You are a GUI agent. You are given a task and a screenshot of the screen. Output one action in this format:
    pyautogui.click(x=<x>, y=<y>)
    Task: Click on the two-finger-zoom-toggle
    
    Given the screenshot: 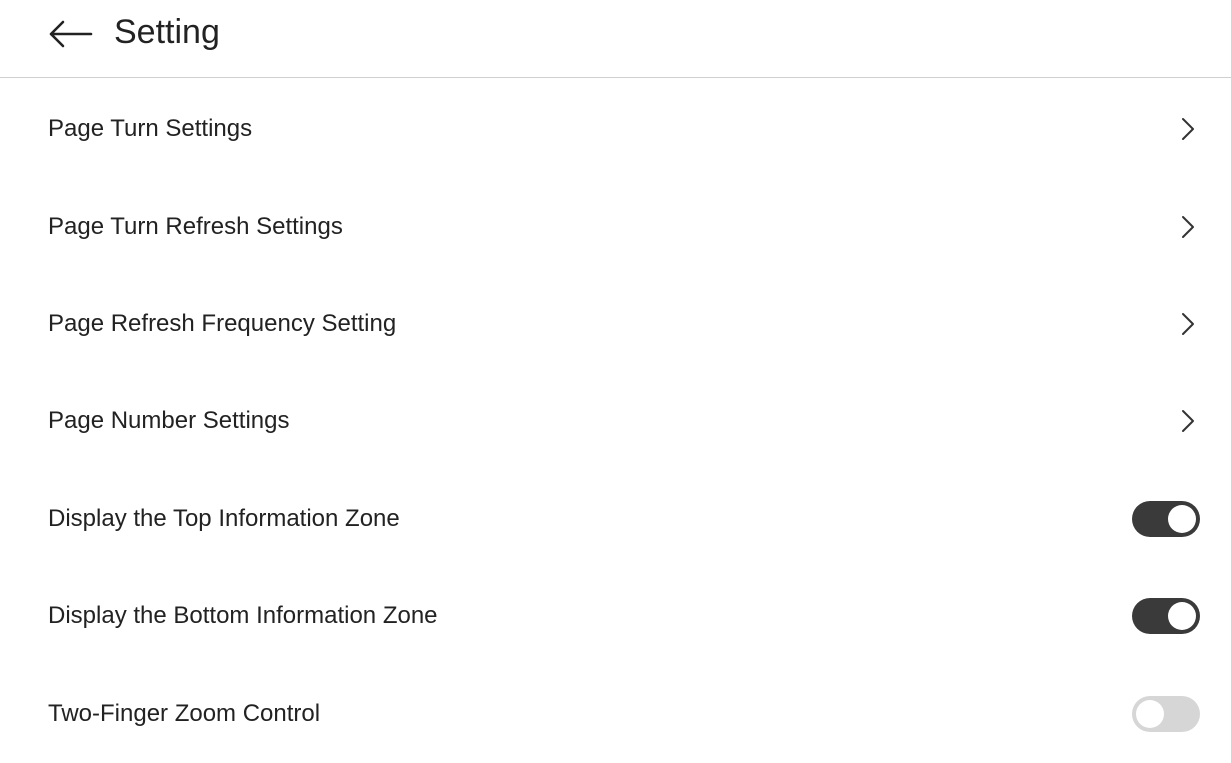 What is the action you would take?
    pyautogui.click(x=1166, y=714)
    